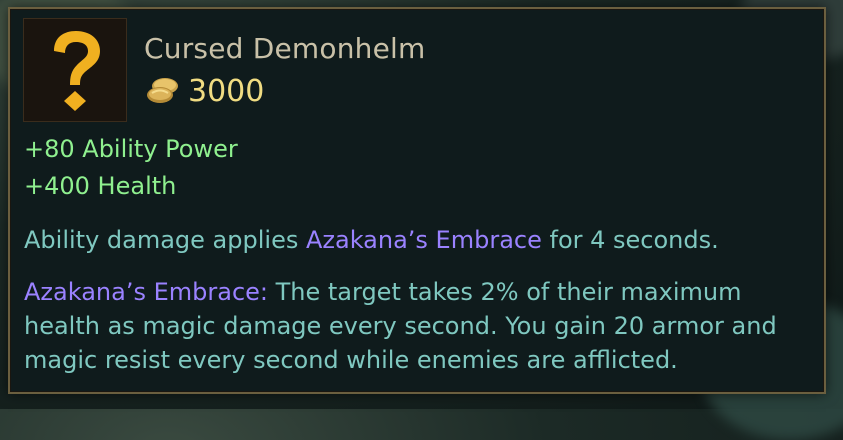  I want to click on item-icon-frame, so click(75, 70).